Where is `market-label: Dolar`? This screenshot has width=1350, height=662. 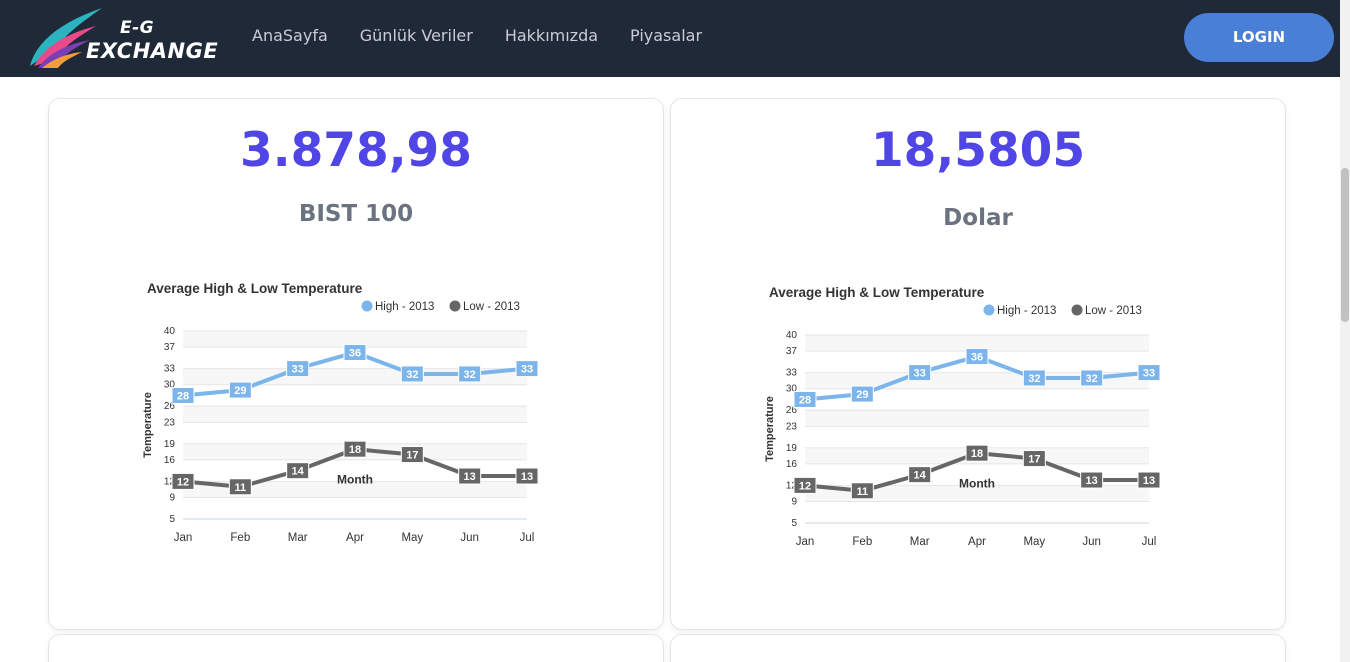
market-label: Dolar is located at coordinates (978, 218).